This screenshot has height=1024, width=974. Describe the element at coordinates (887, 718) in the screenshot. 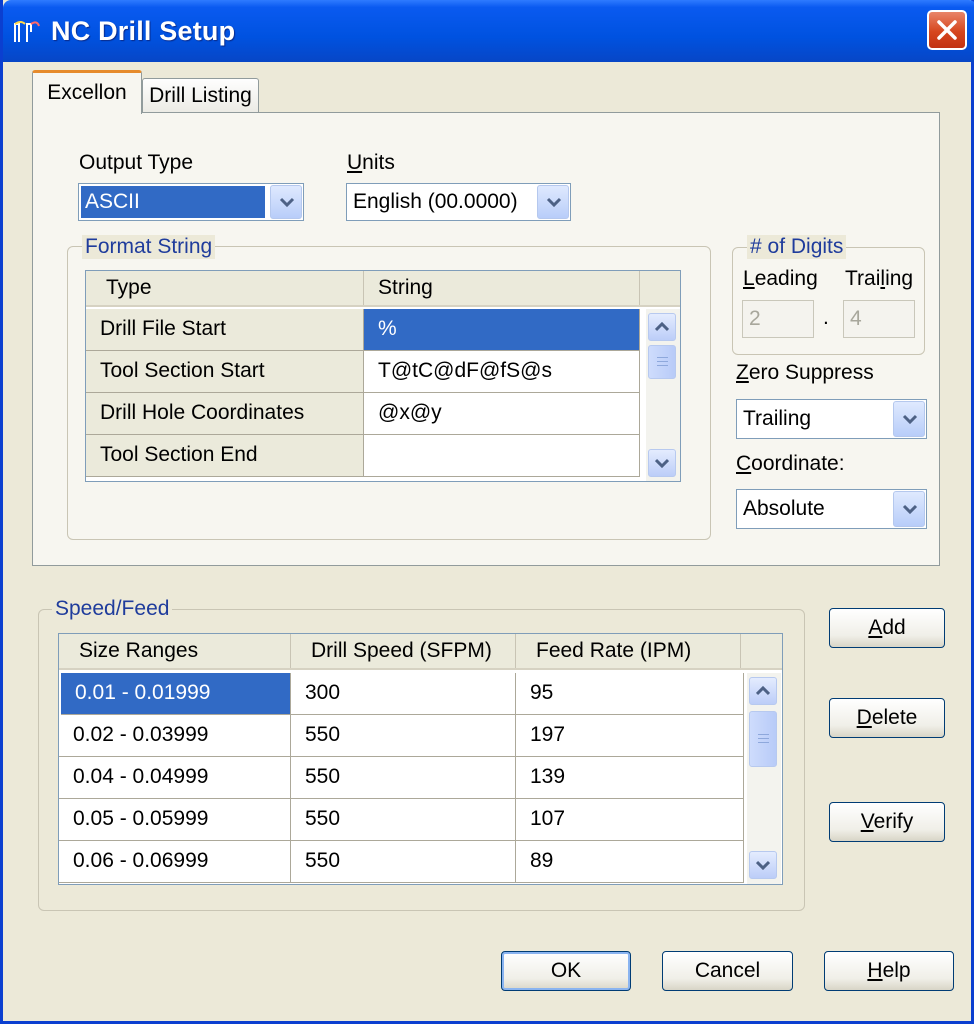

I see `delete-button: Delete` at that location.